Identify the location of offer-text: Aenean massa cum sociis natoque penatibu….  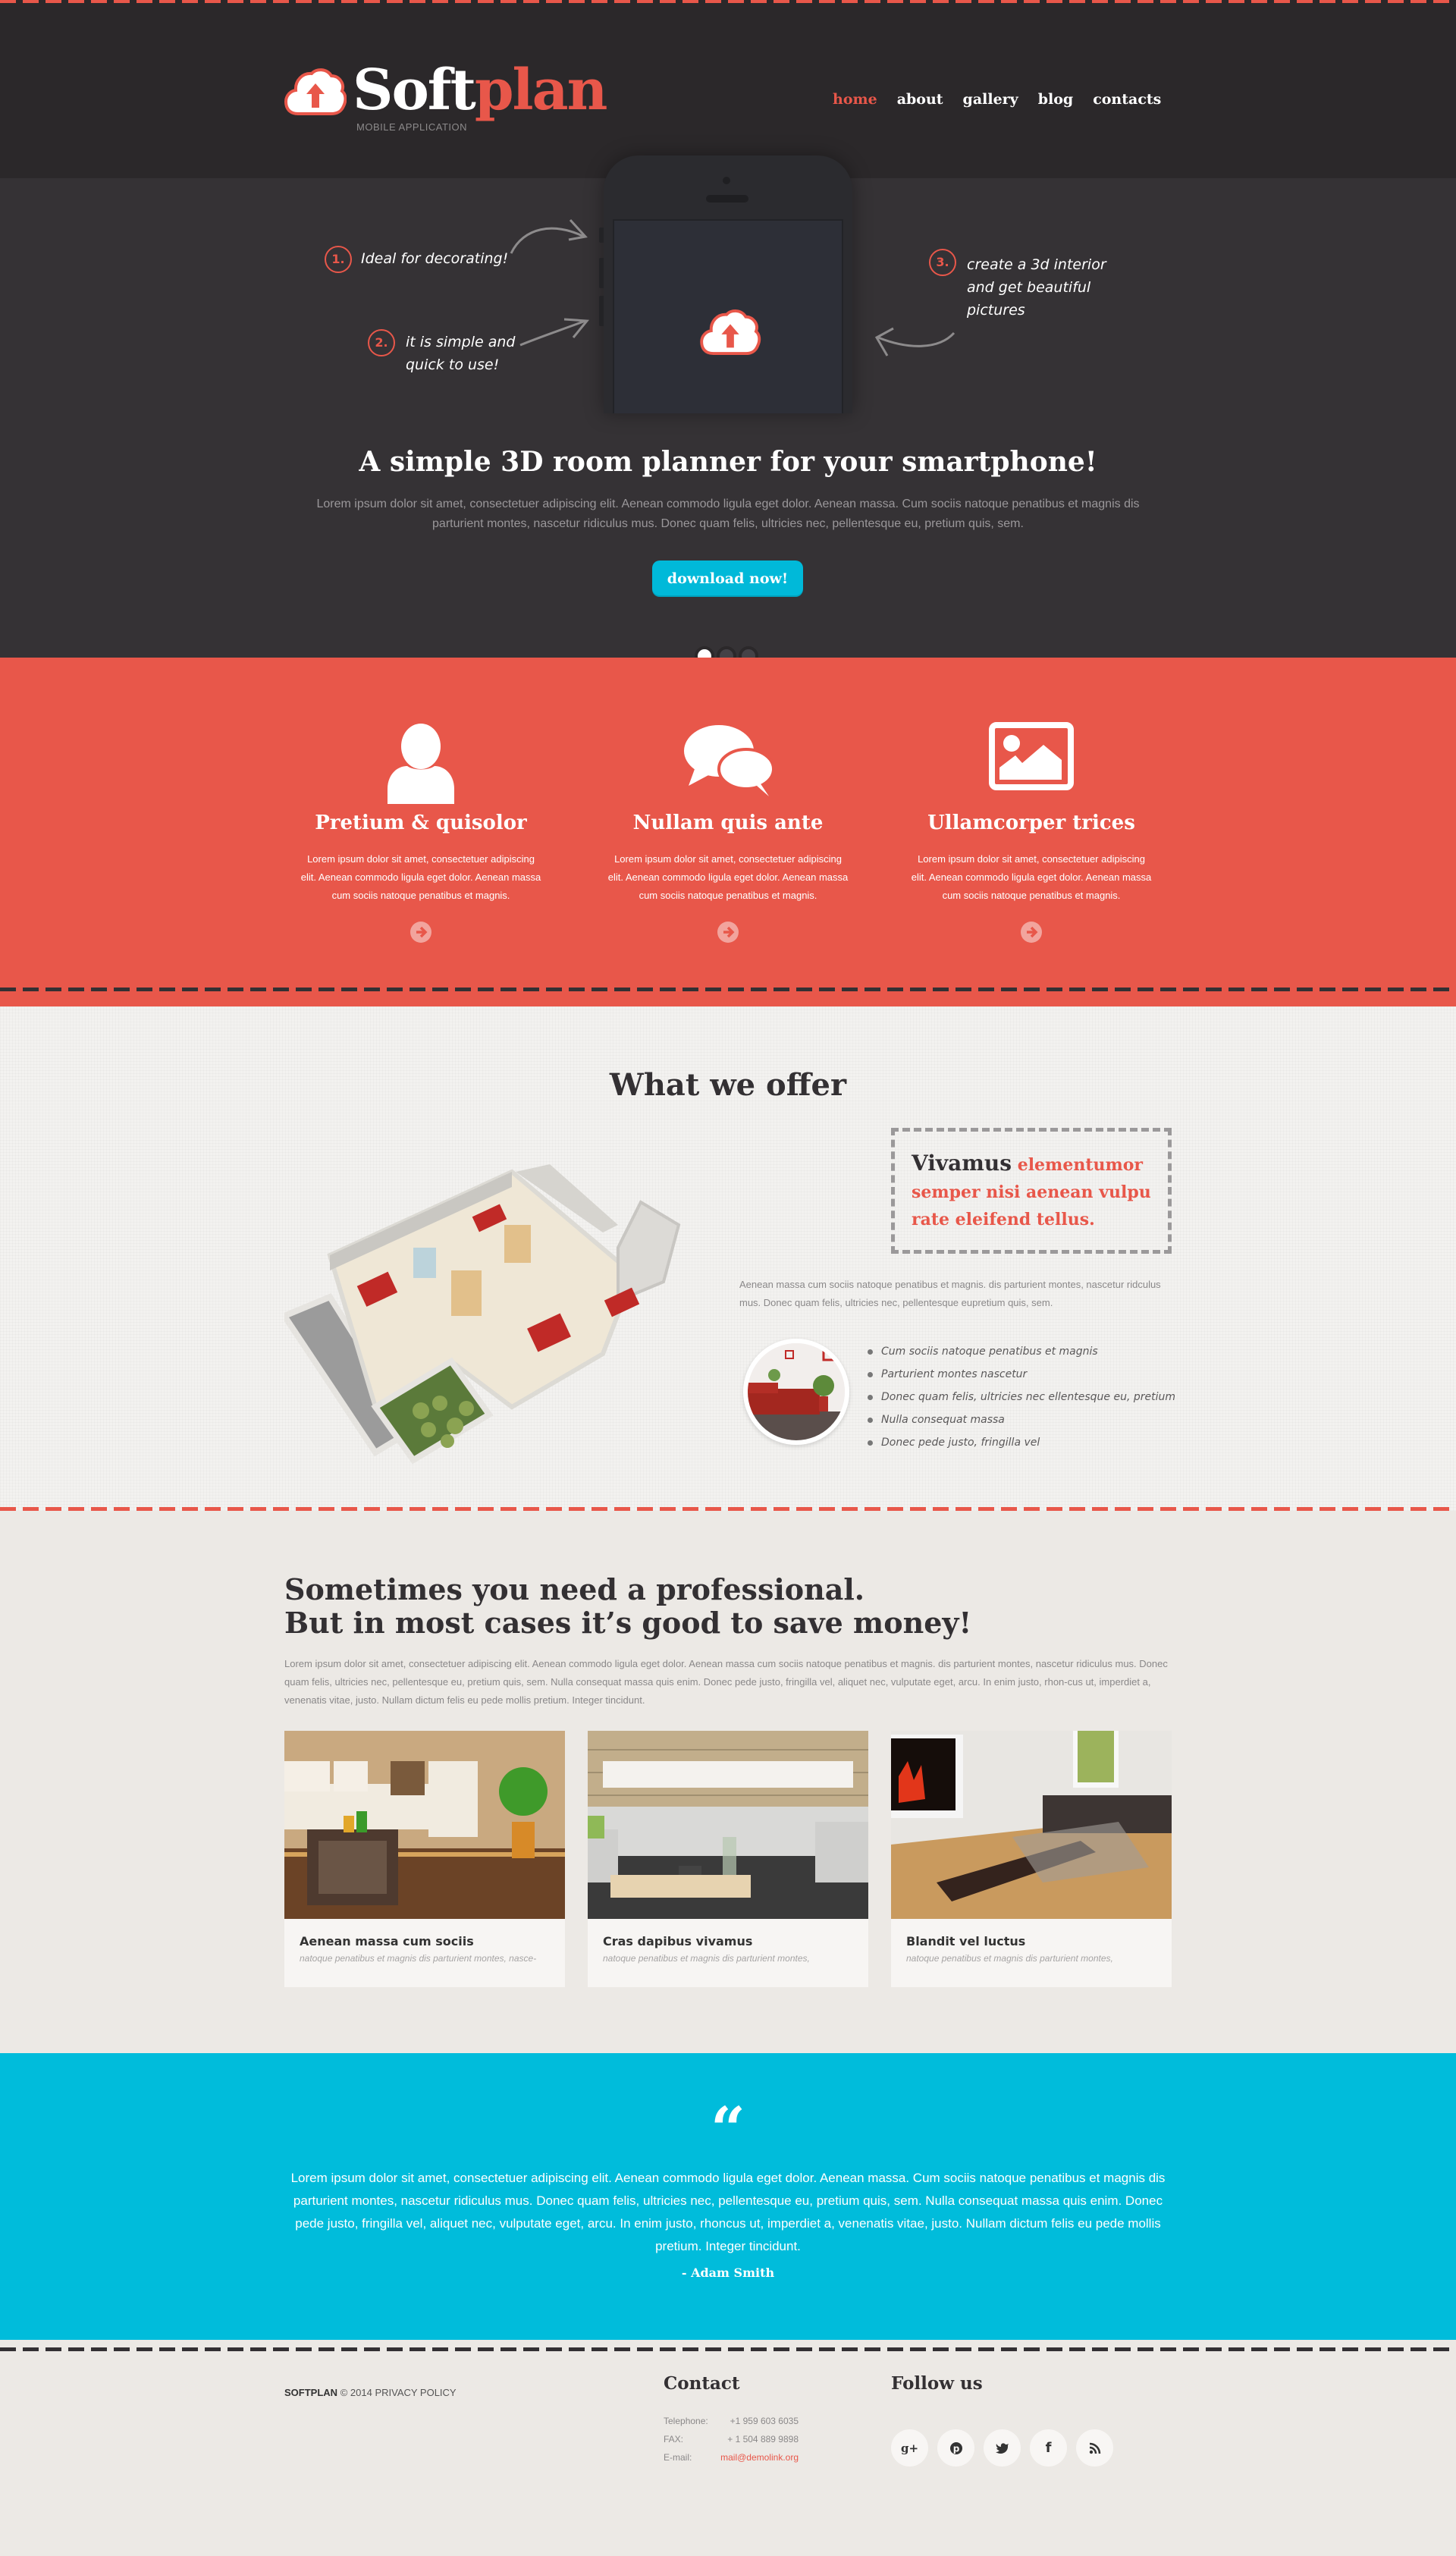
(950, 1293).